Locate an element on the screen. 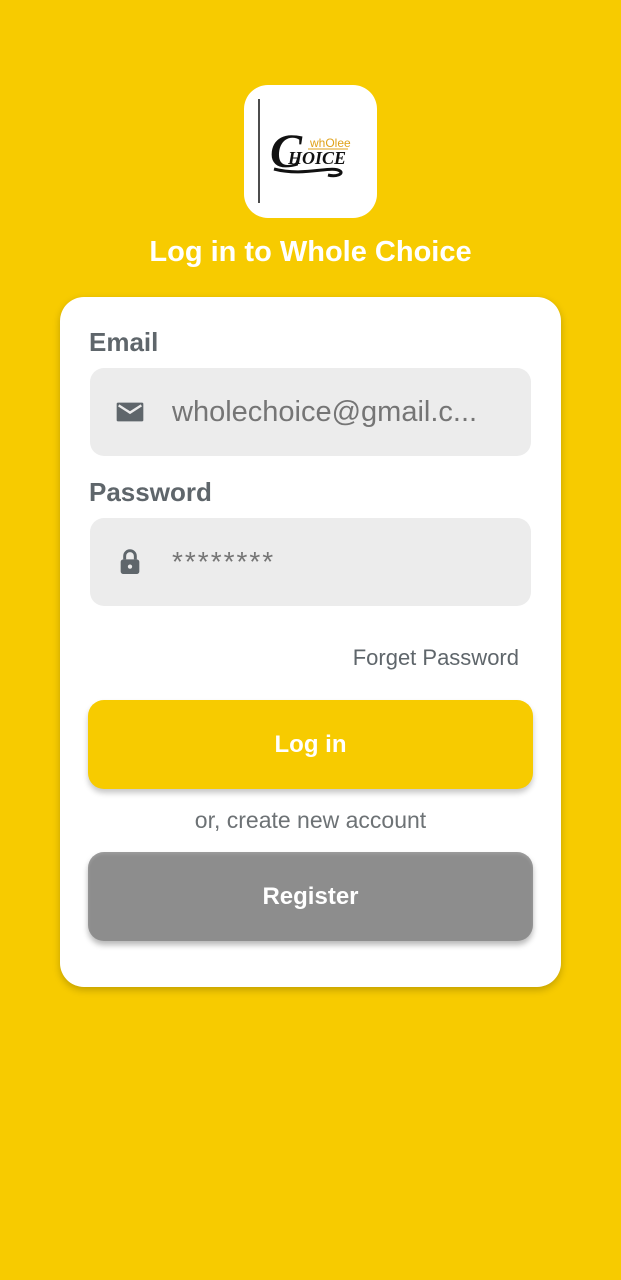 This screenshot has width=621, height=1280. login-button: Log in is located at coordinates (310, 744).